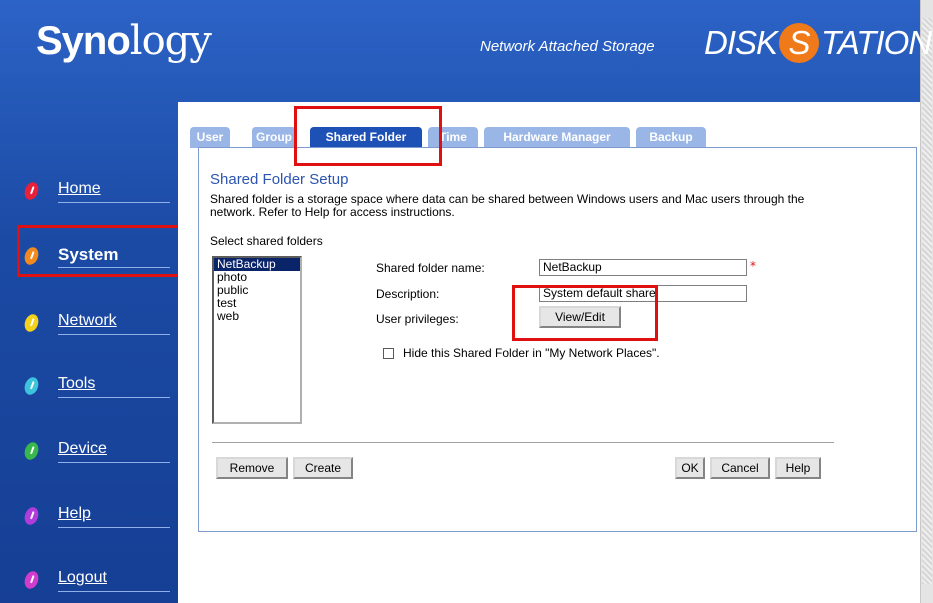  I want to click on logout-icon, so click(31, 580).